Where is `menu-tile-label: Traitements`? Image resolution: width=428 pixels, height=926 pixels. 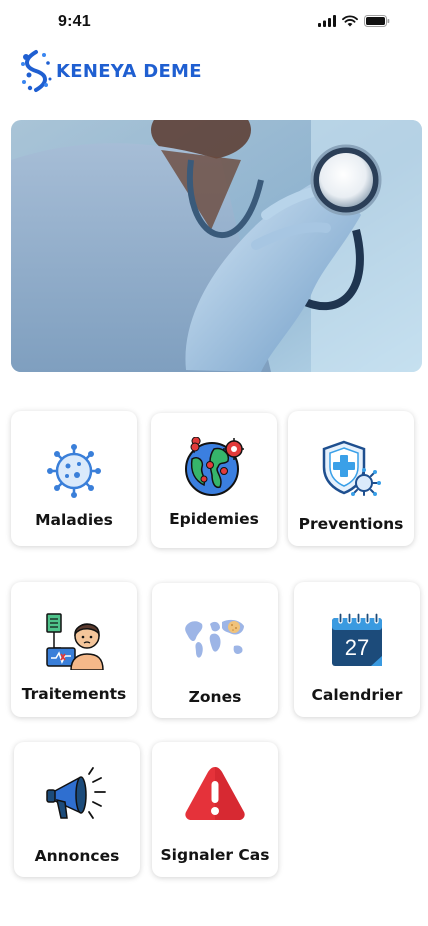
menu-tile-label: Traitements is located at coordinates (74, 694).